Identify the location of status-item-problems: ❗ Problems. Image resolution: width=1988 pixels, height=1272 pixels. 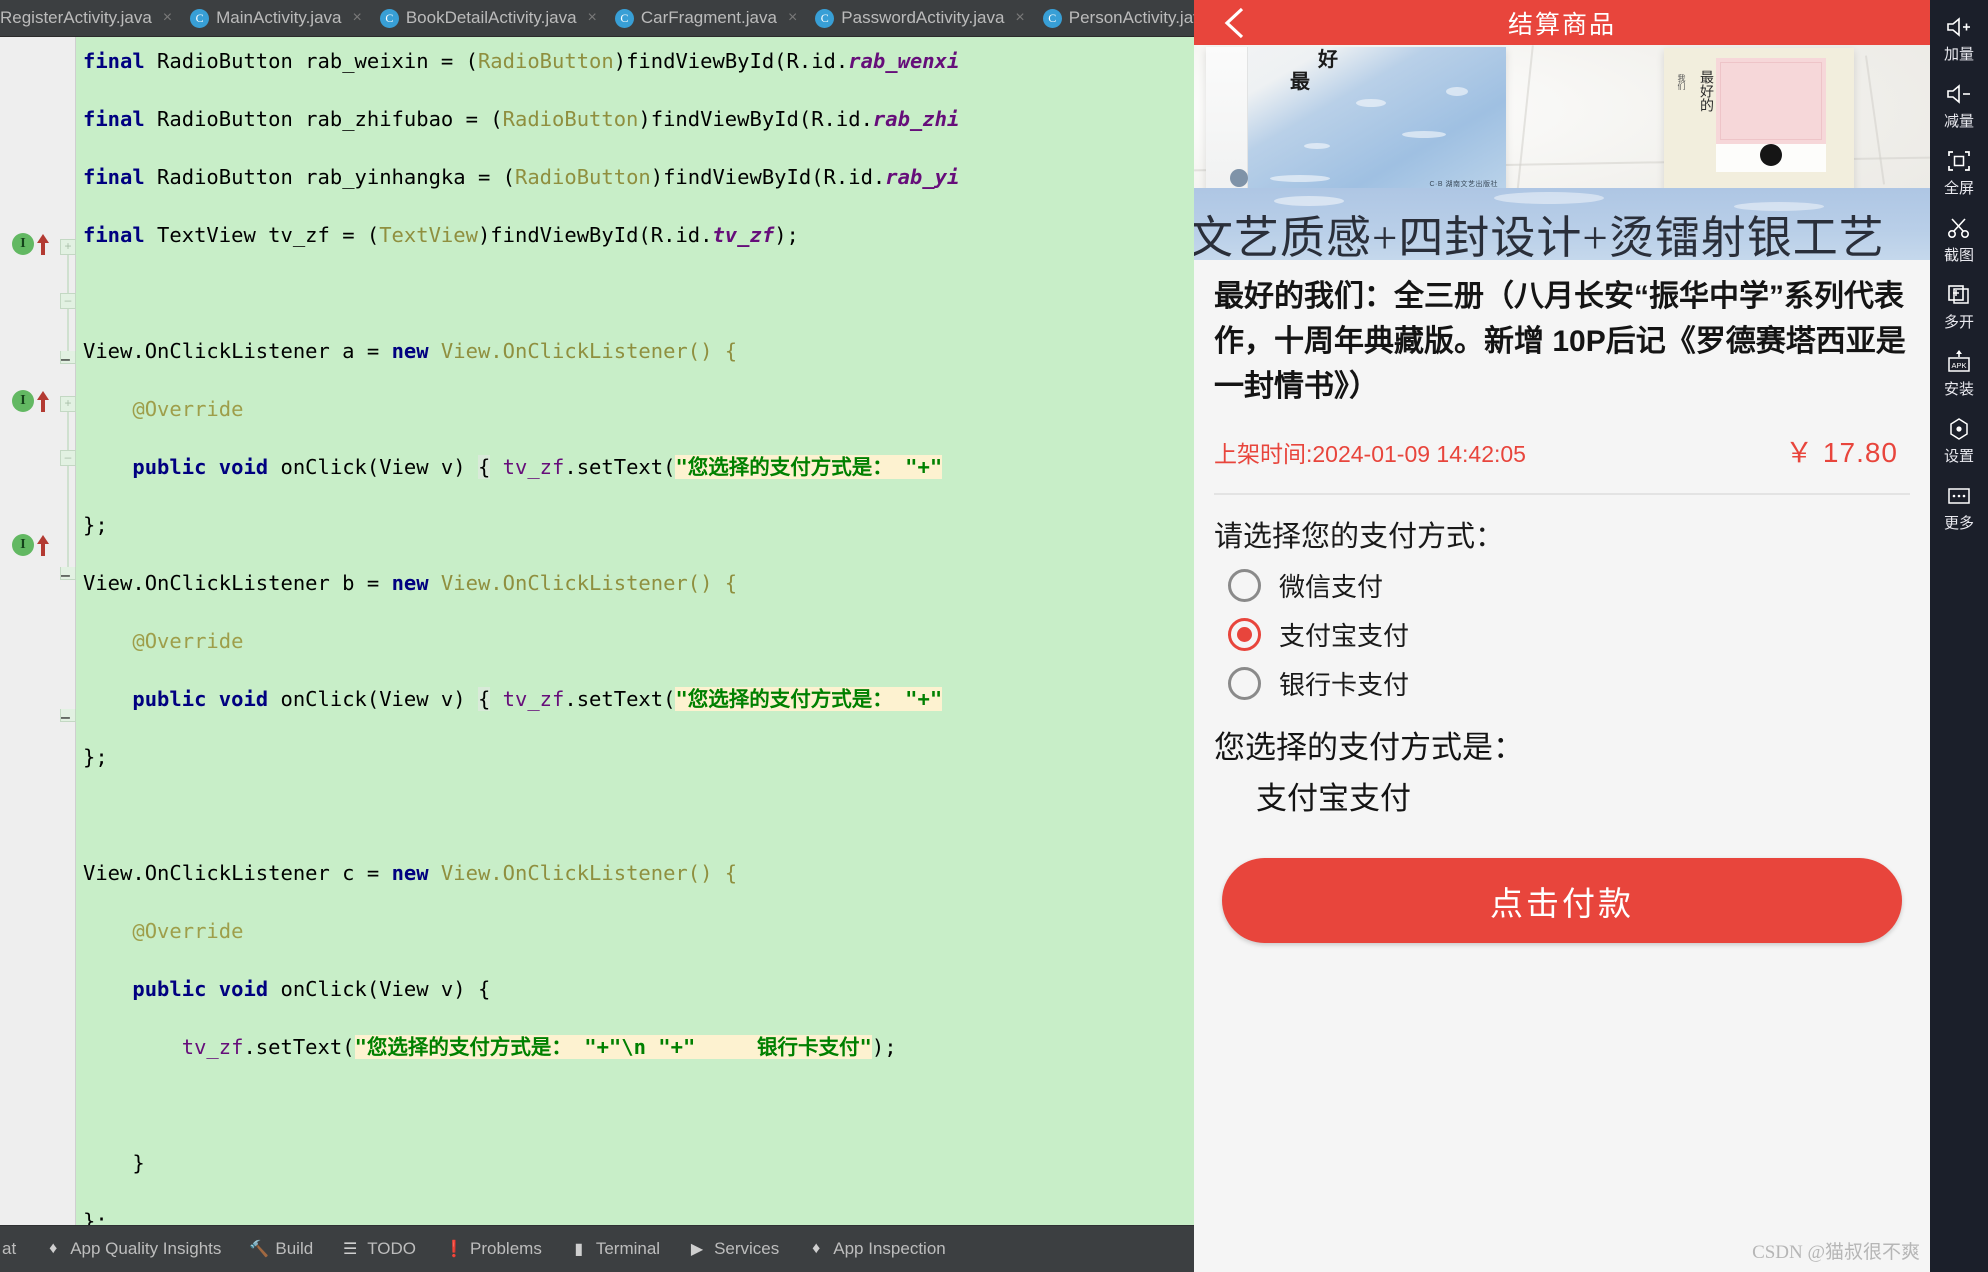
(493, 1249).